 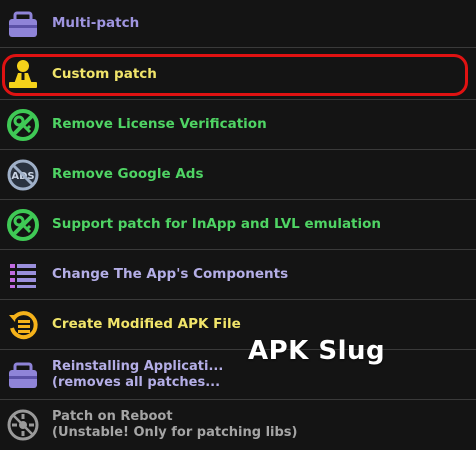 I want to click on no-ads-icon: ADS, so click(x=23, y=175).